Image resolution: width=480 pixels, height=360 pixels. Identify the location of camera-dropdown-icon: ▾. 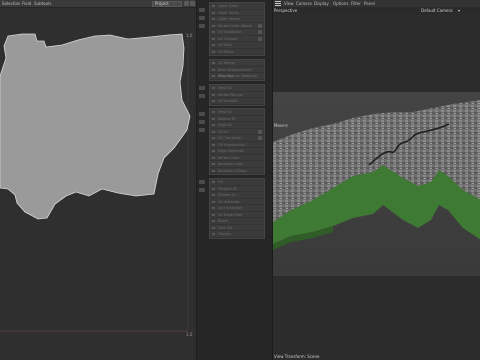
(459, 10).